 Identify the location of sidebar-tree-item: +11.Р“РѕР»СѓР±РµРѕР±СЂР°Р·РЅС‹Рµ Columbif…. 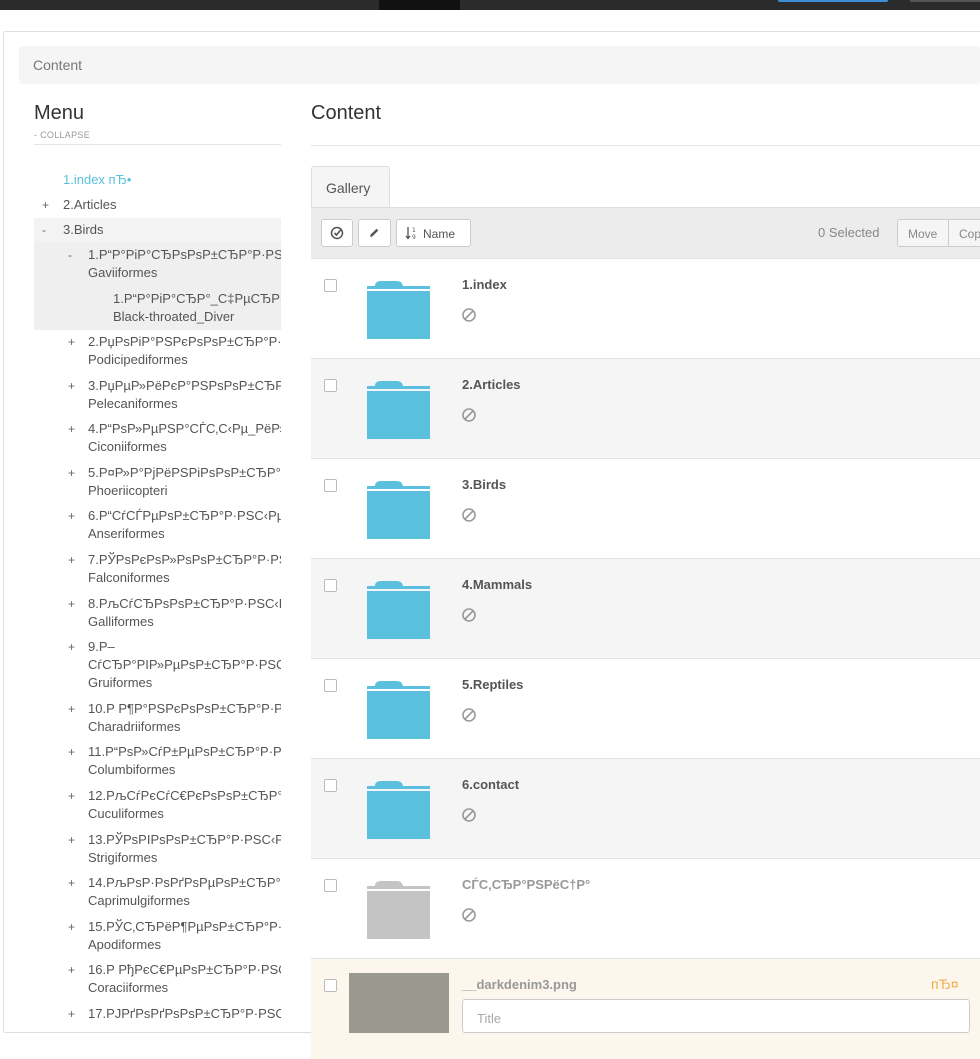
(157, 762).